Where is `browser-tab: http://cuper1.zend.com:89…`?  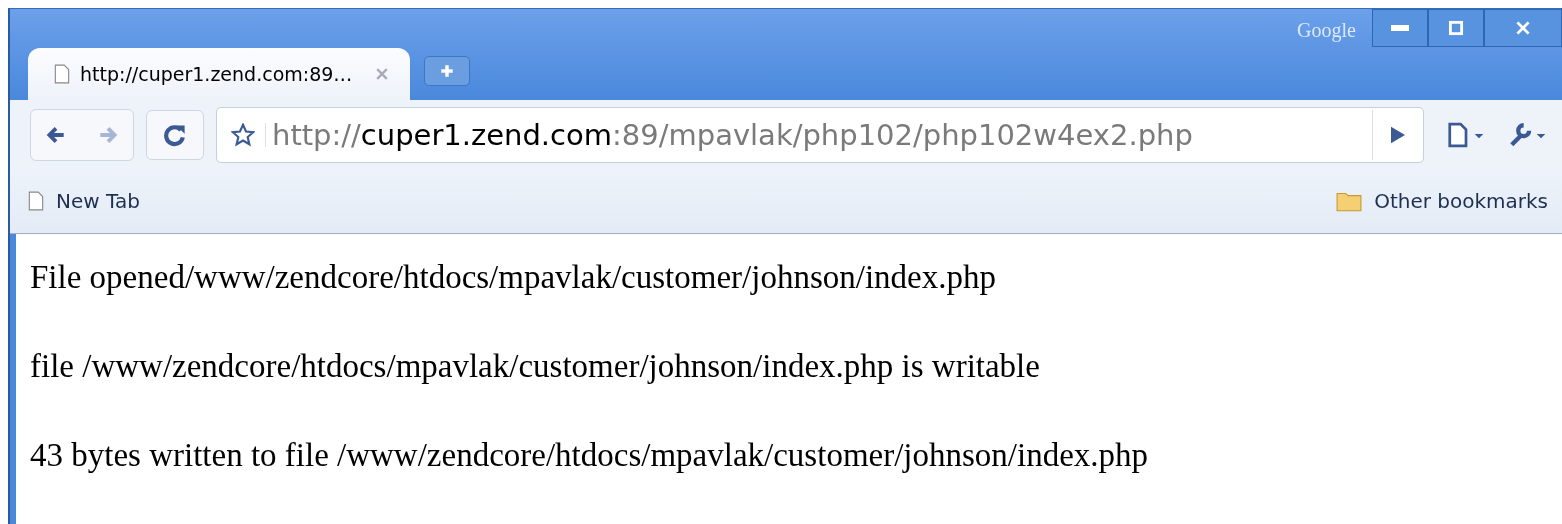
browser-tab: http://cuper1.zend.com:89… is located at coordinates (219, 74).